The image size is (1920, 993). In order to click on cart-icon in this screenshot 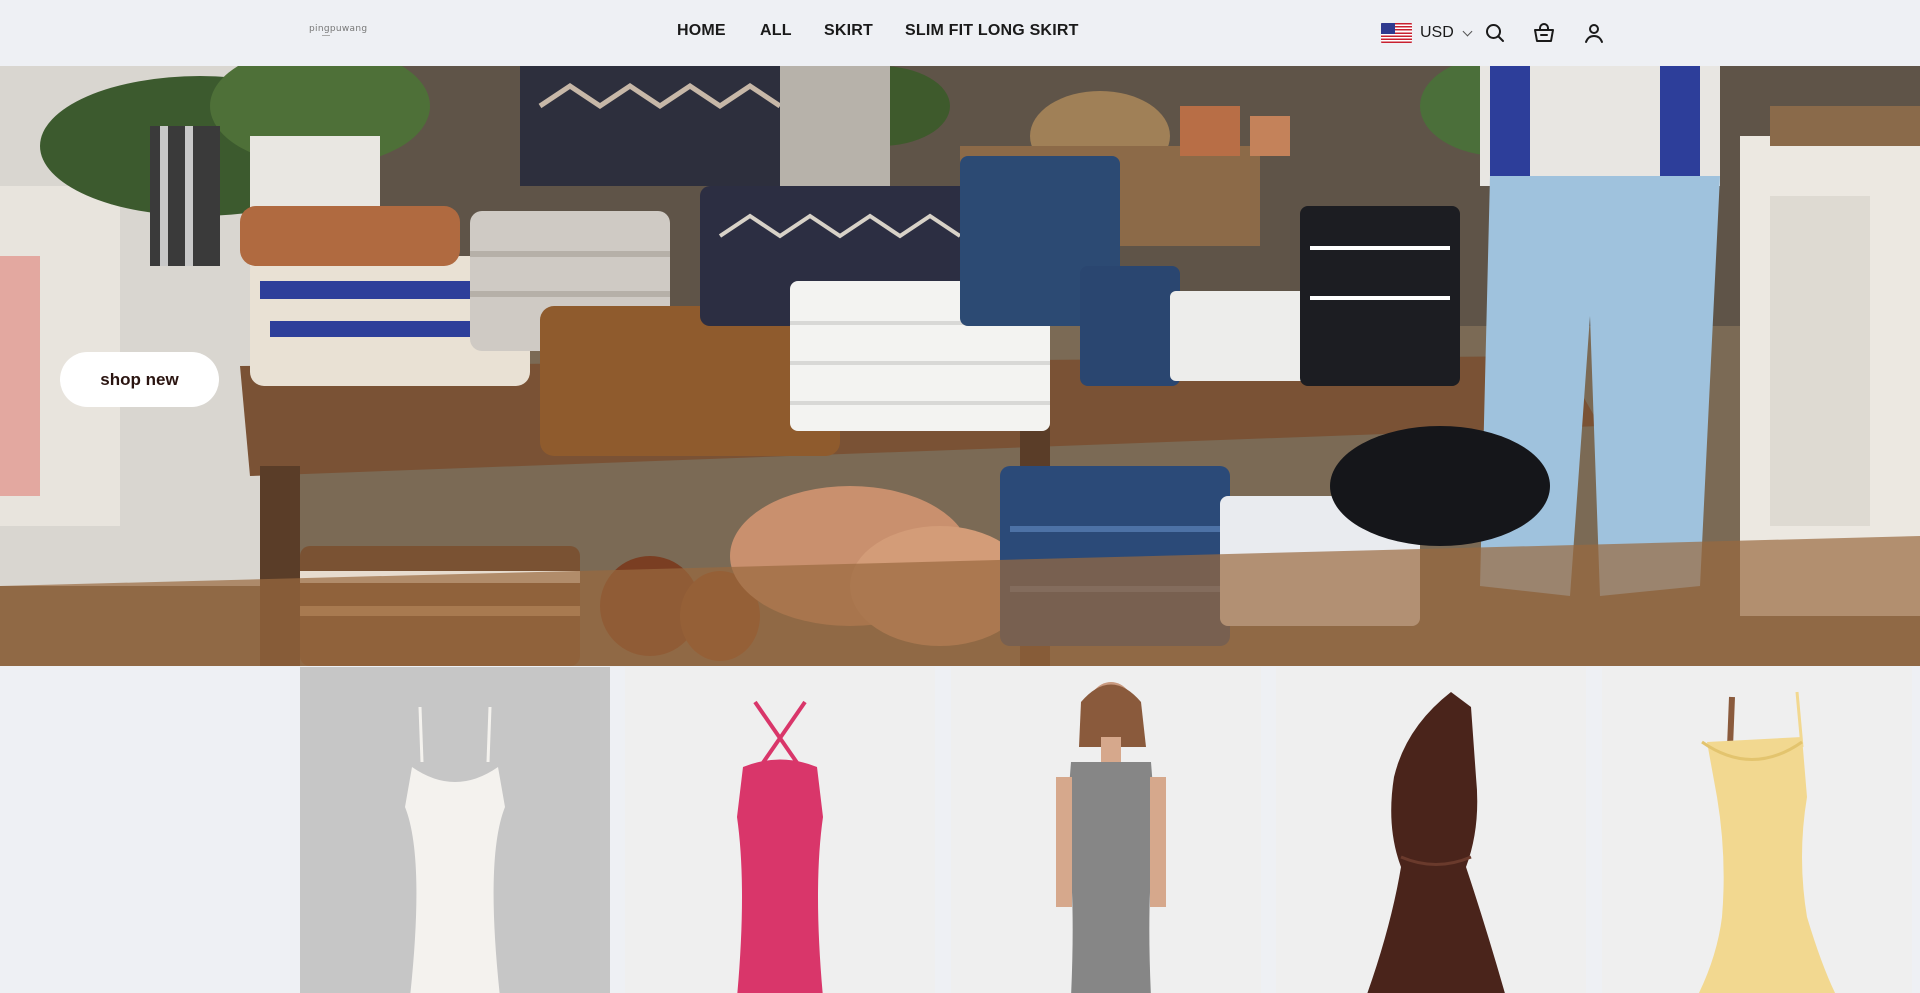, I will do `click(1544, 33)`.